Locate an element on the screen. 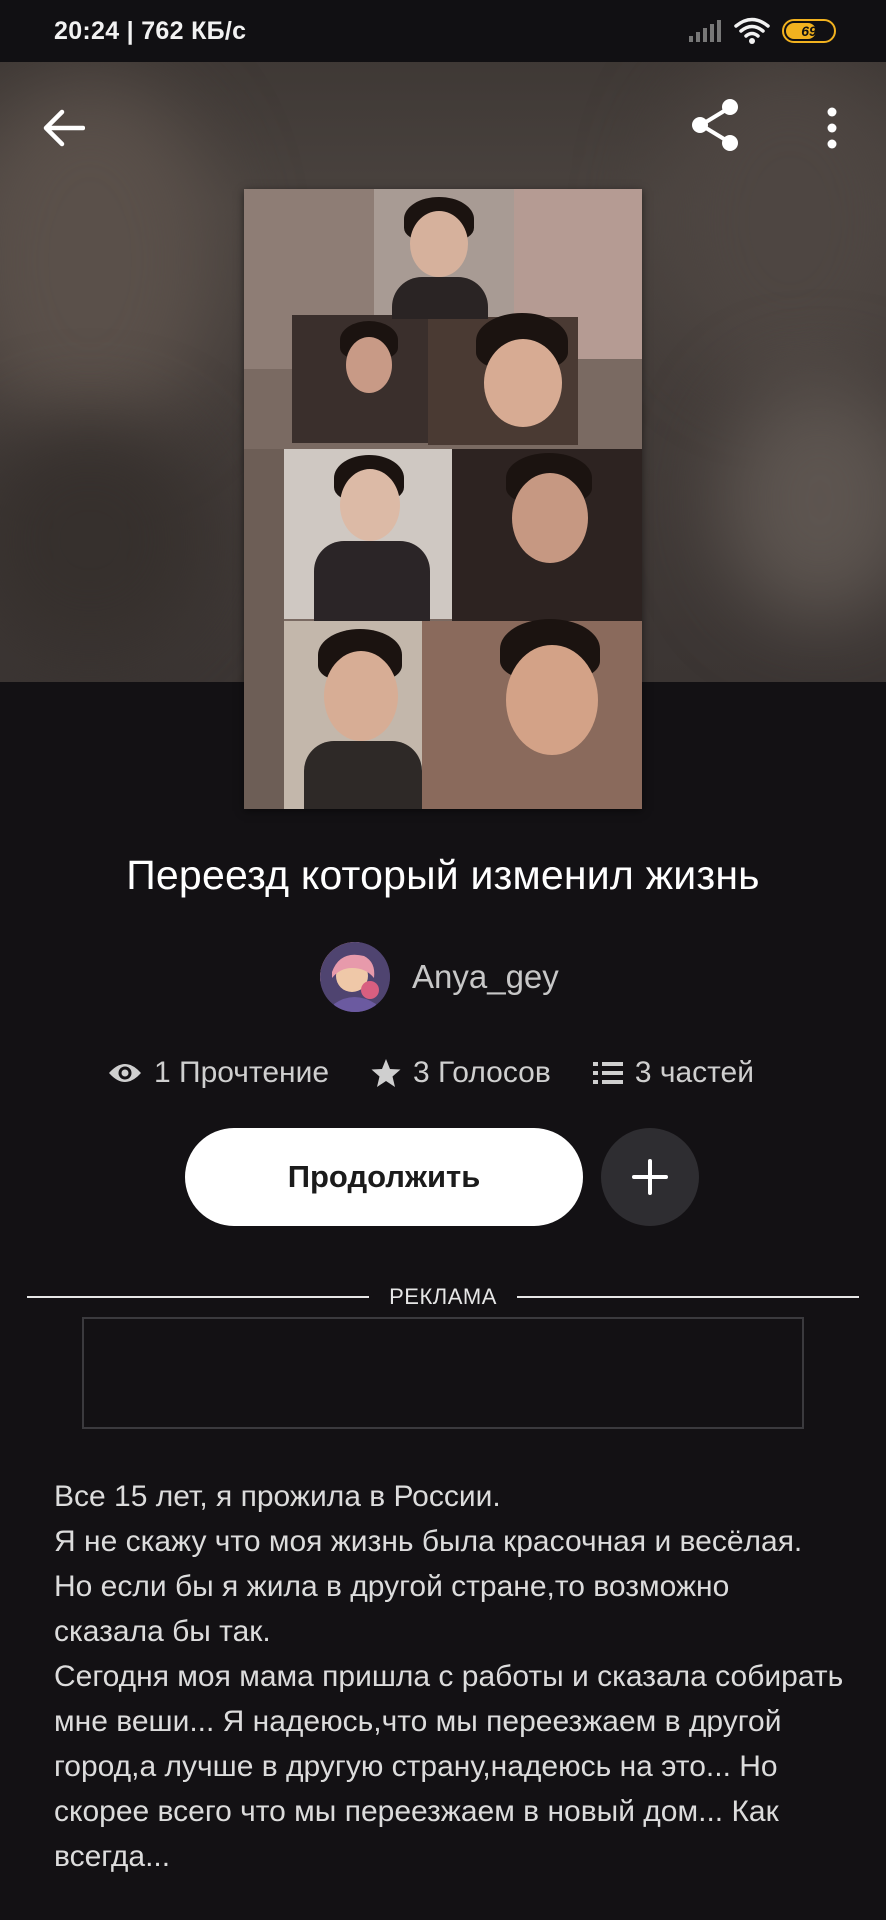 The width and height of the screenshot is (886, 1920). back-button is located at coordinates (64, 128).